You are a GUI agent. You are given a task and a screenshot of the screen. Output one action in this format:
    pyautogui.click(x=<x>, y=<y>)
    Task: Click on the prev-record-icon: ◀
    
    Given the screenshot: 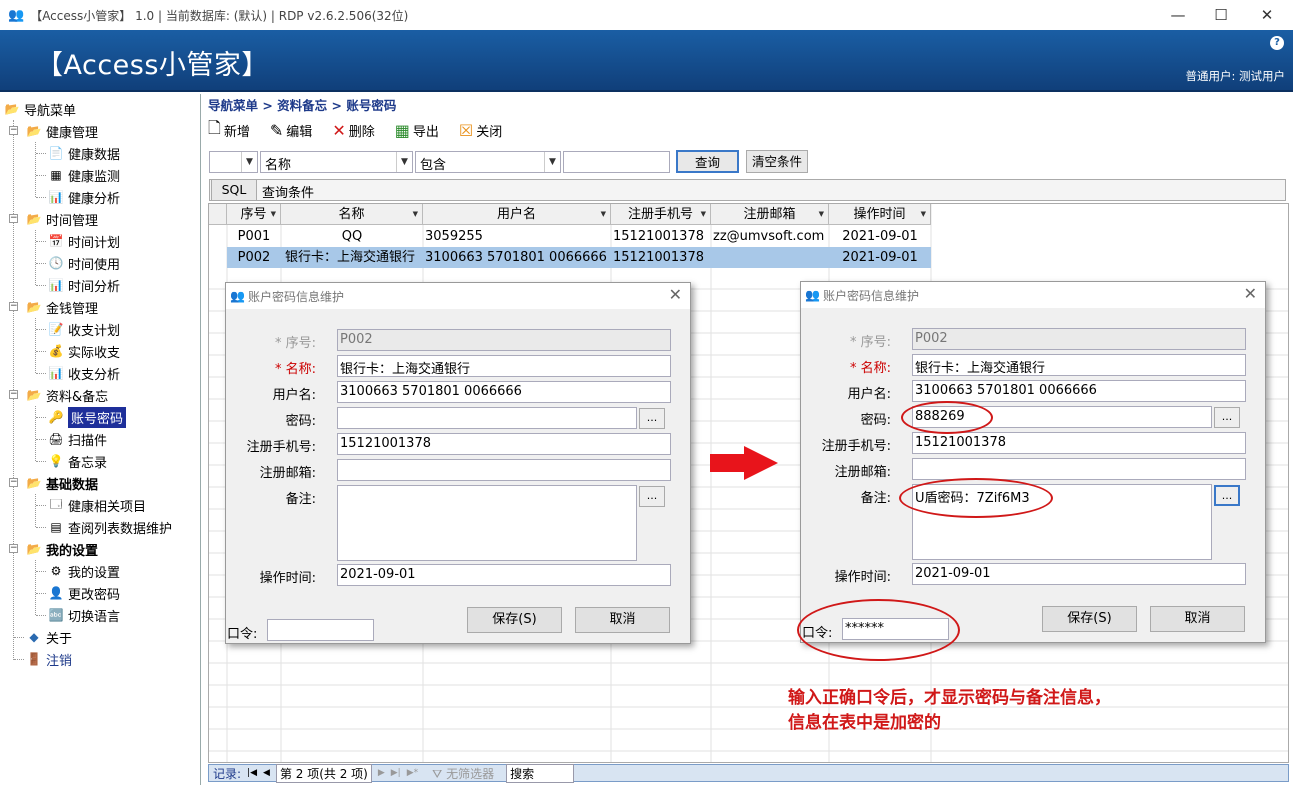 What is the action you would take?
    pyautogui.click(x=266, y=773)
    